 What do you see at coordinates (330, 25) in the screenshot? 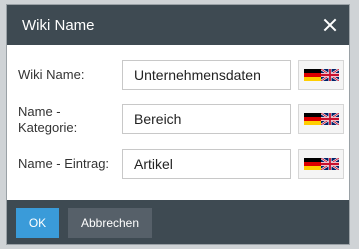
I see `close-icon` at bounding box center [330, 25].